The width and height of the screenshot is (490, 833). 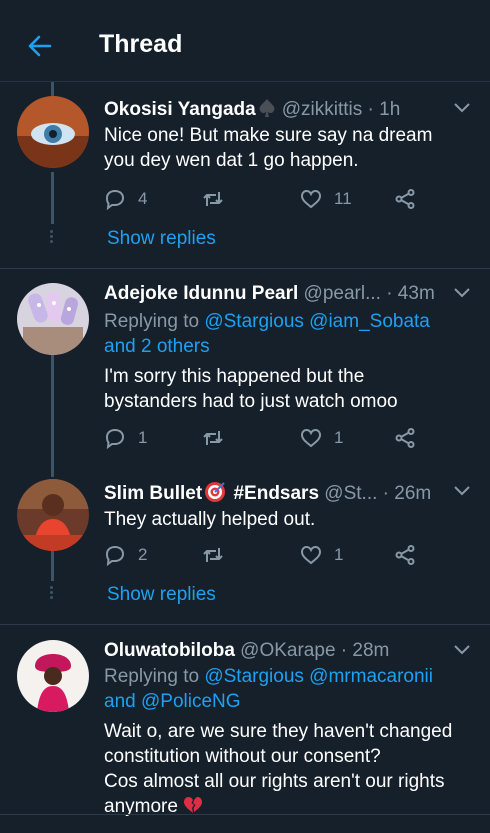 What do you see at coordinates (289, 701) in the screenshot?
I see `mention-link: and @PoliceNG` at bounding box center [289, 701].